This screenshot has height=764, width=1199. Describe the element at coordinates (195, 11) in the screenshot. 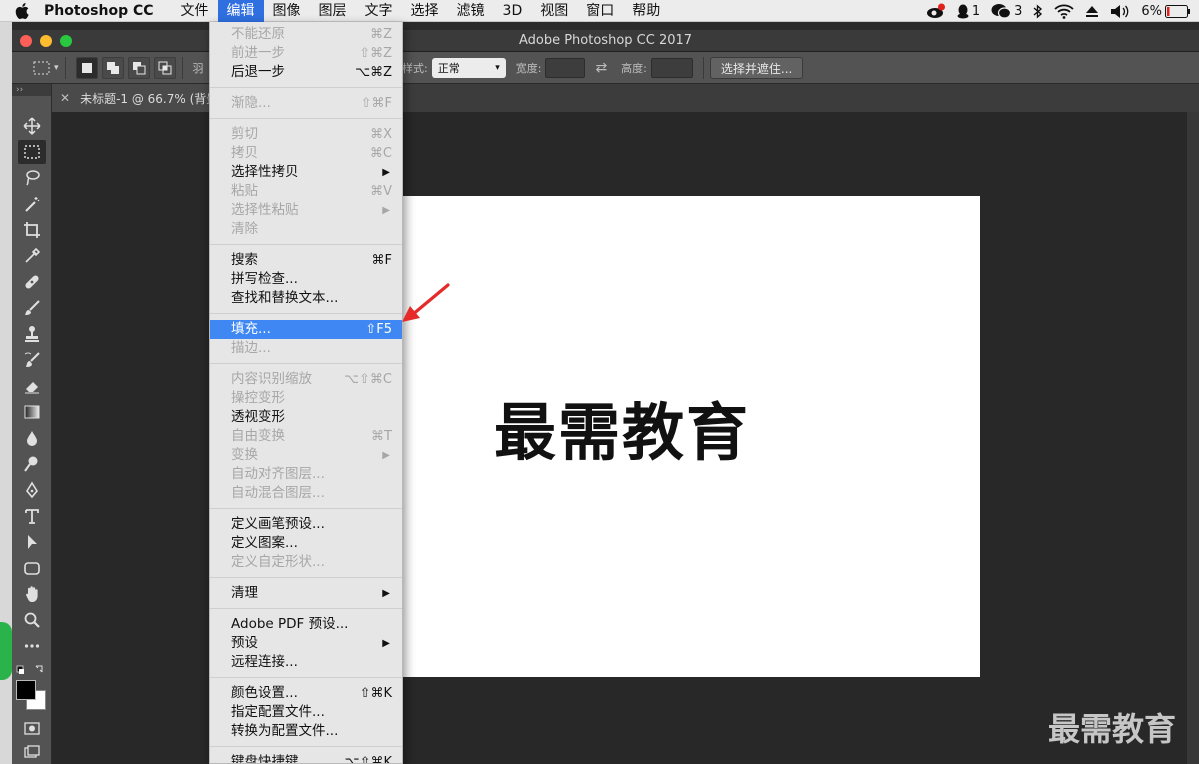

I see `menu-file: 文件` at that location.